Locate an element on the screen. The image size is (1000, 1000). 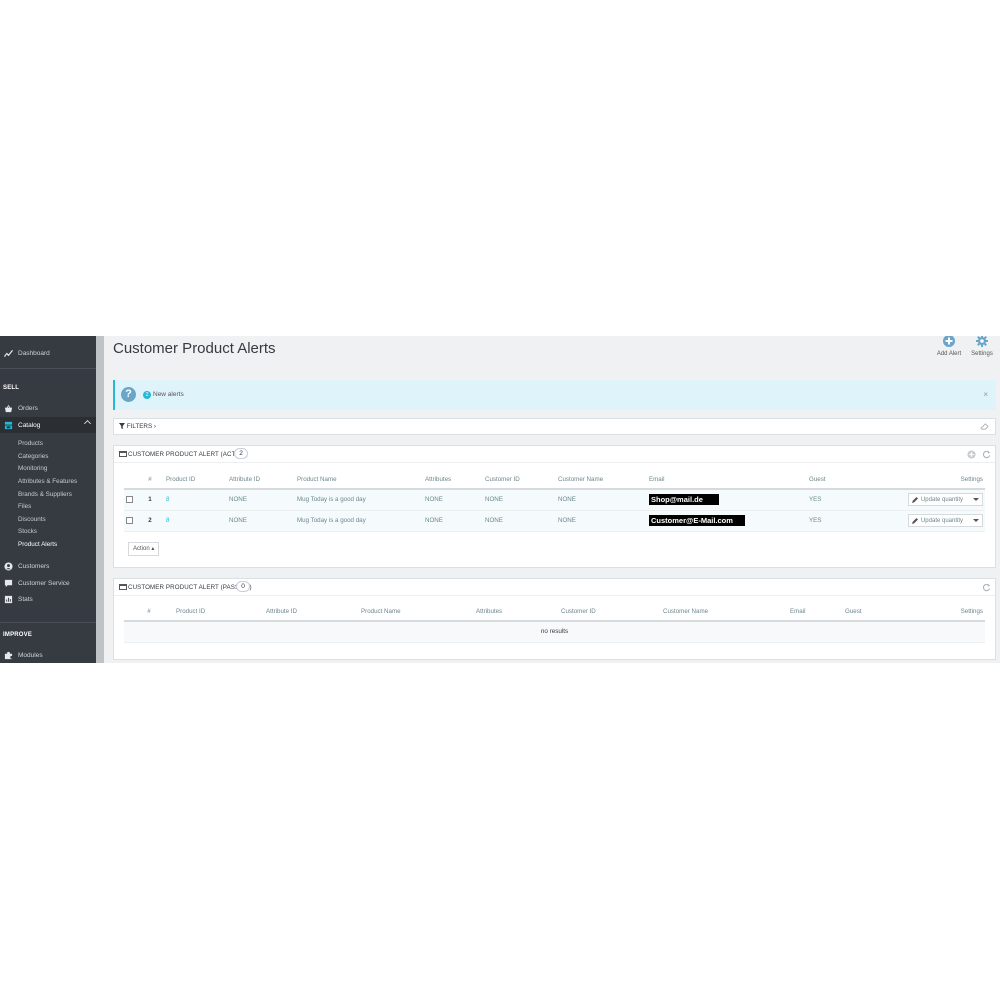
sidebar-item-customers: Customers is located at coordinates (48, 566).